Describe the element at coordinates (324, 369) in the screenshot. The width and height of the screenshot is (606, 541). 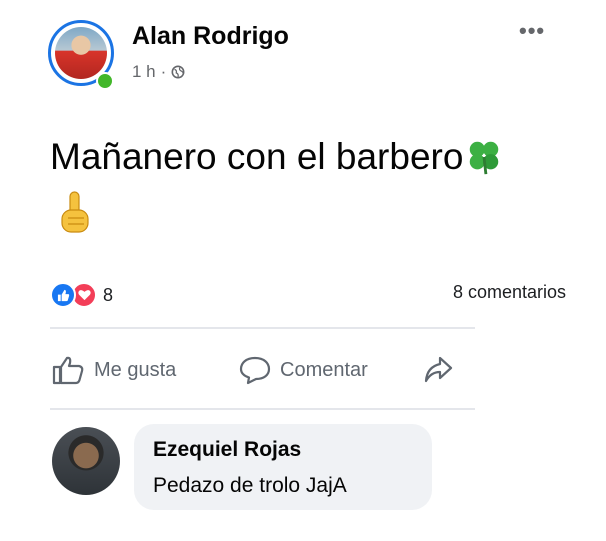
I see `comment-button-label: Comentar` at that location.